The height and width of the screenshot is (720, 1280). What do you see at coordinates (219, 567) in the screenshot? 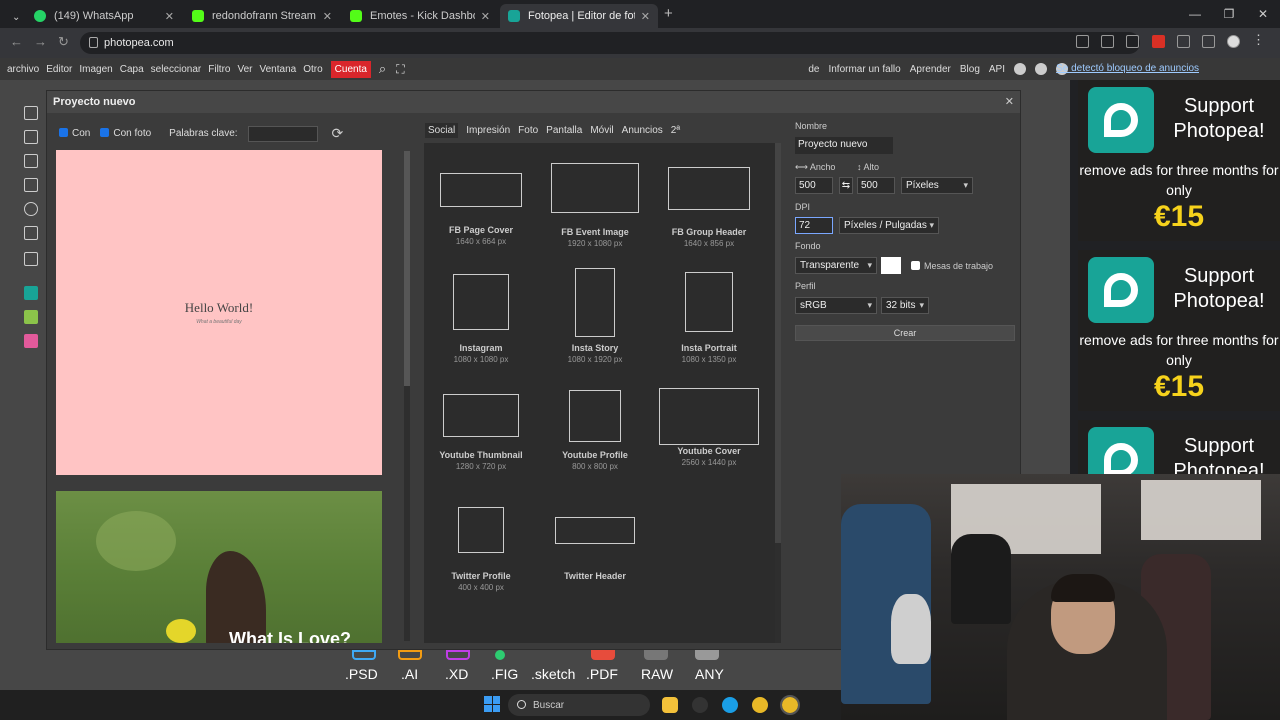
I see `template-butterfly: What Is Love?` at bounding box center [219, 567].